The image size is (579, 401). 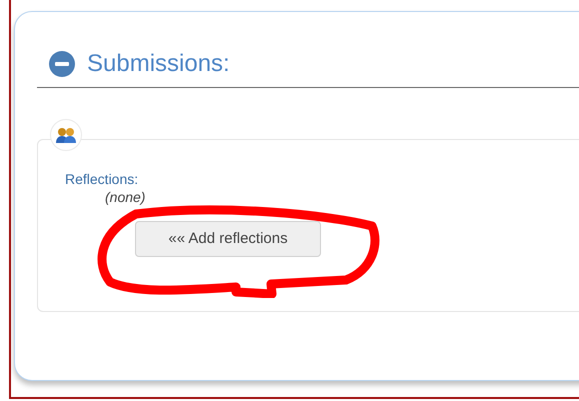 What do you see at coordinates (228, 239) in the screenshot?
I see `add-reflections-button: «« Add reflections` at bounding box center [228, 239].